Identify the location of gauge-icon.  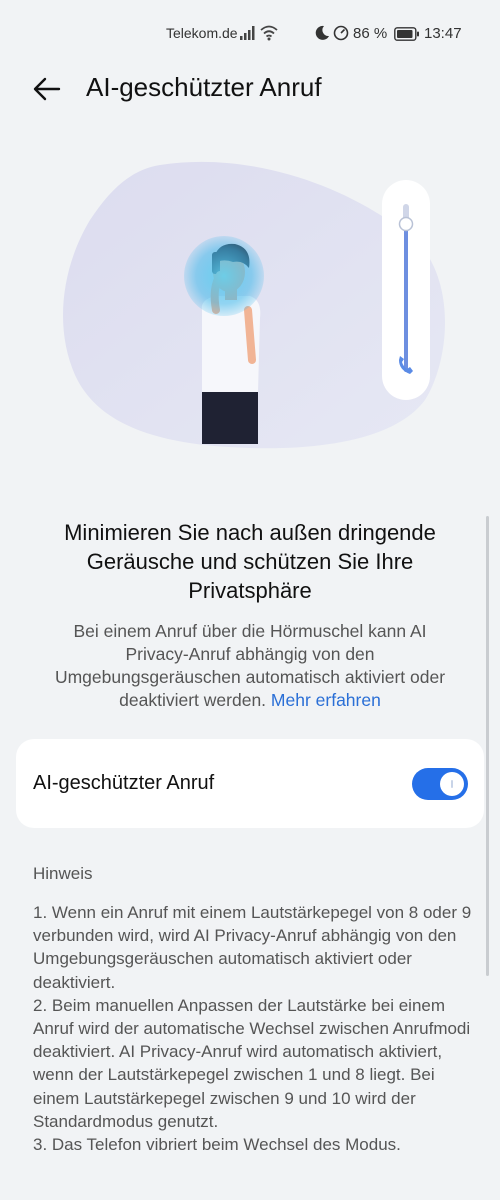
(341, 35).